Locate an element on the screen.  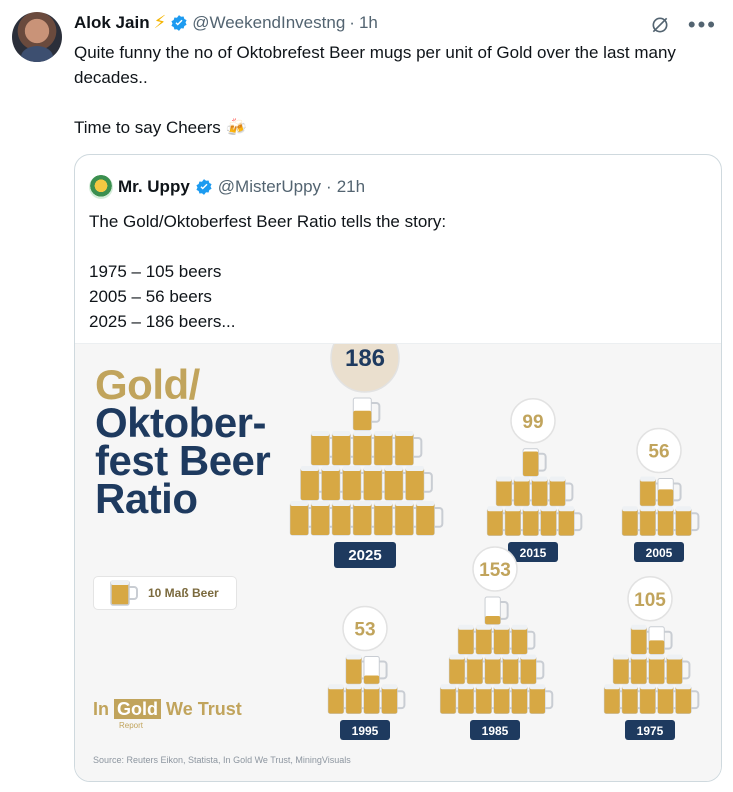
mug-group-2015: 99 2015 is located at coordinates (534, 480).